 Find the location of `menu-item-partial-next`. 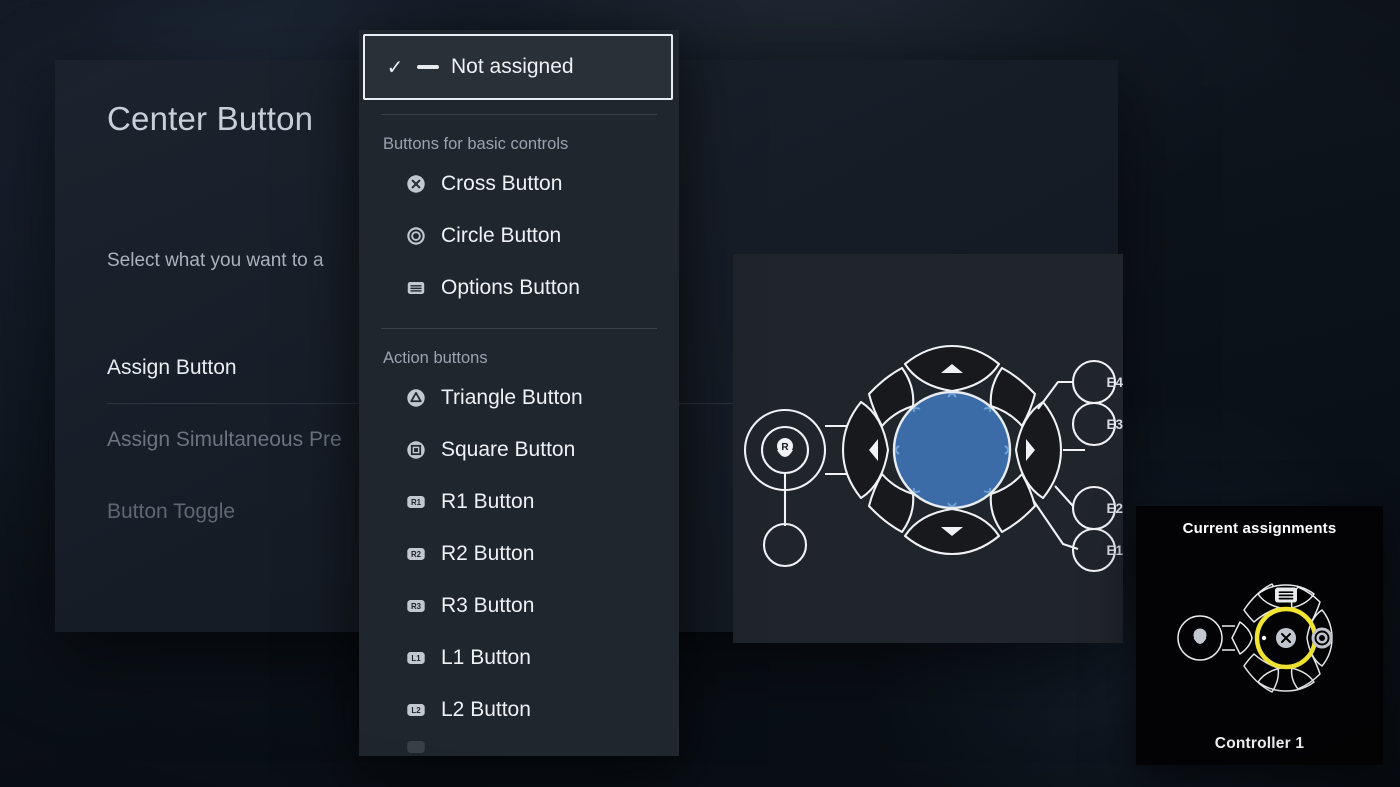

menu-item-partial-next is located at coordinates (519, 746).